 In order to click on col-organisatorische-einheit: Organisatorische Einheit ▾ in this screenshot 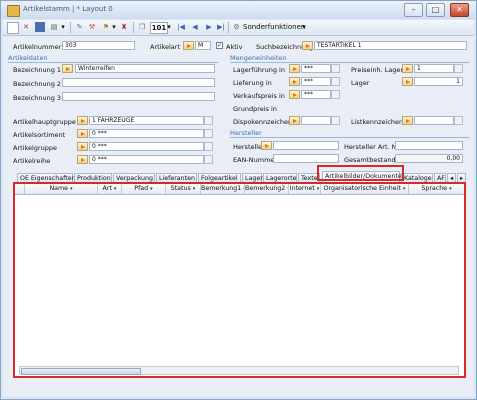, I will do `click(365, 189)`.